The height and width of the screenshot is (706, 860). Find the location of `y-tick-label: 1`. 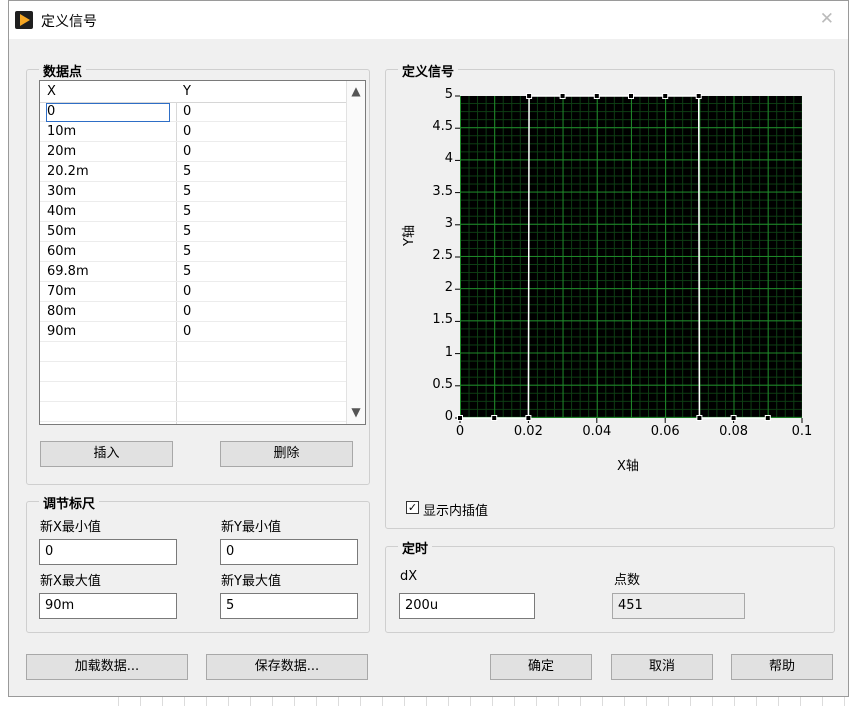

y-tick-label: 1 is located at coordinates (448, 352).